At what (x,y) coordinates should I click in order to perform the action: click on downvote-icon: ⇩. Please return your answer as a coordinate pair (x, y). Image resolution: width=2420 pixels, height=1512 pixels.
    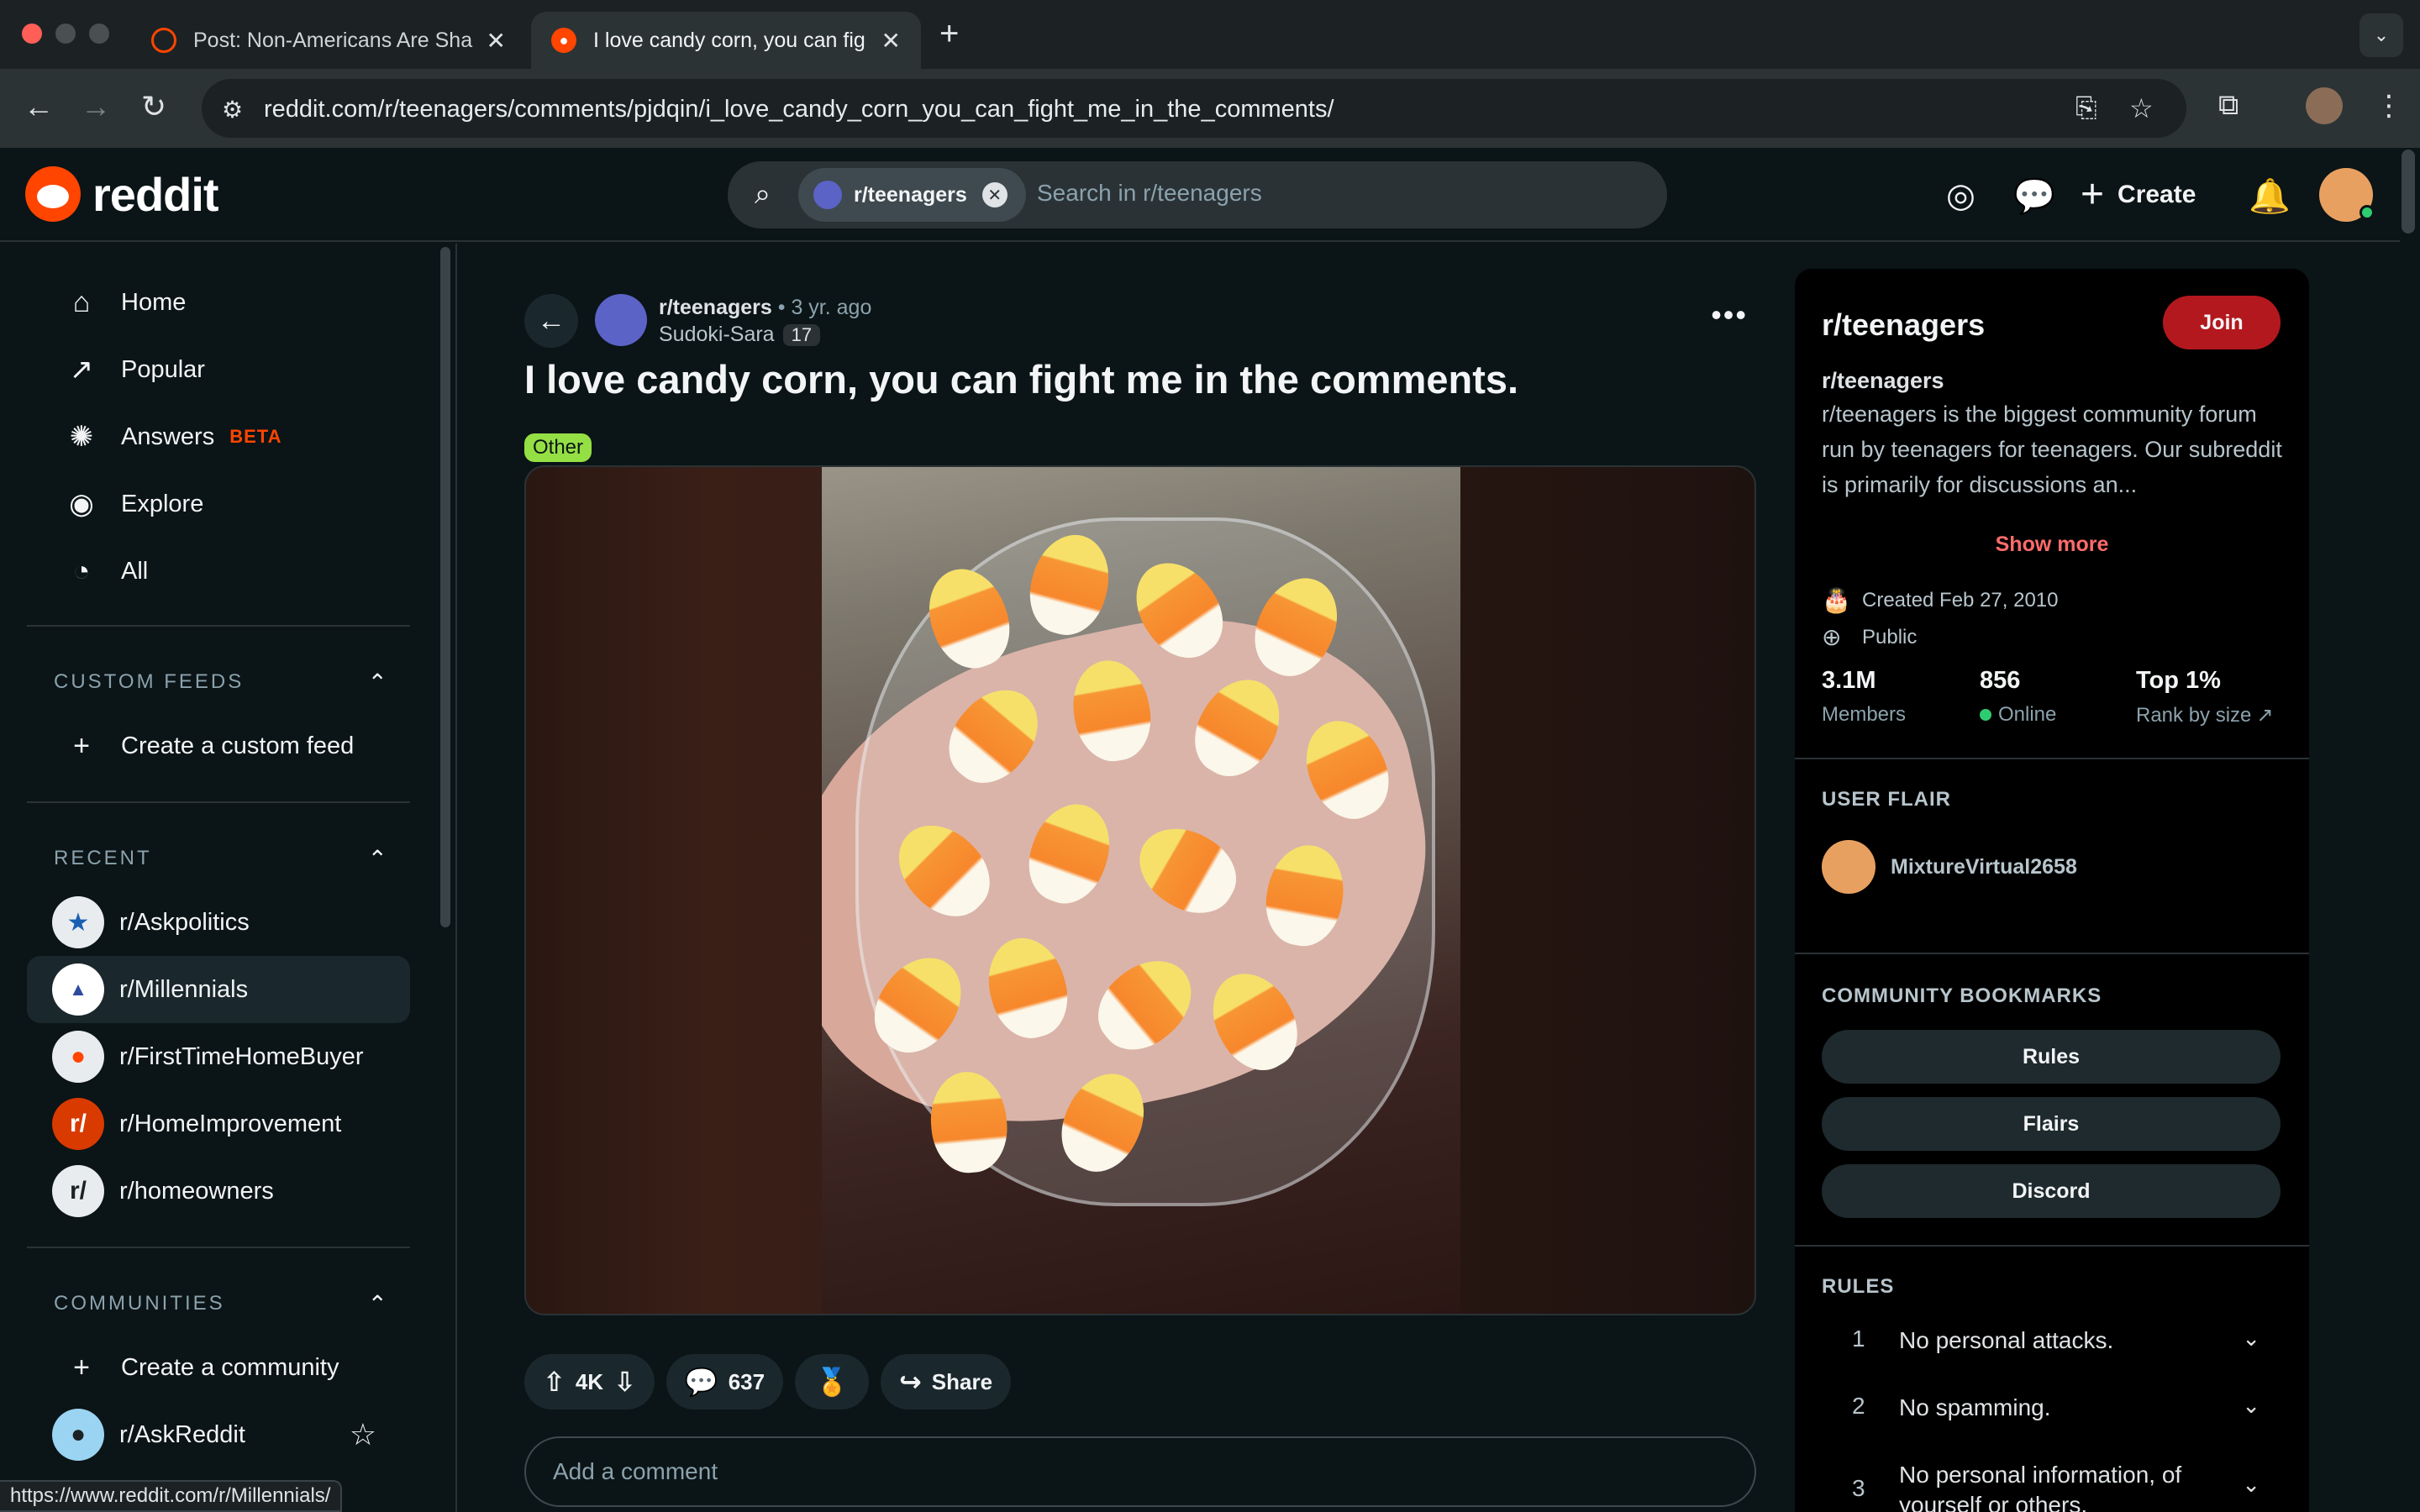
    Looking at the image, I should click on (624, 1382).